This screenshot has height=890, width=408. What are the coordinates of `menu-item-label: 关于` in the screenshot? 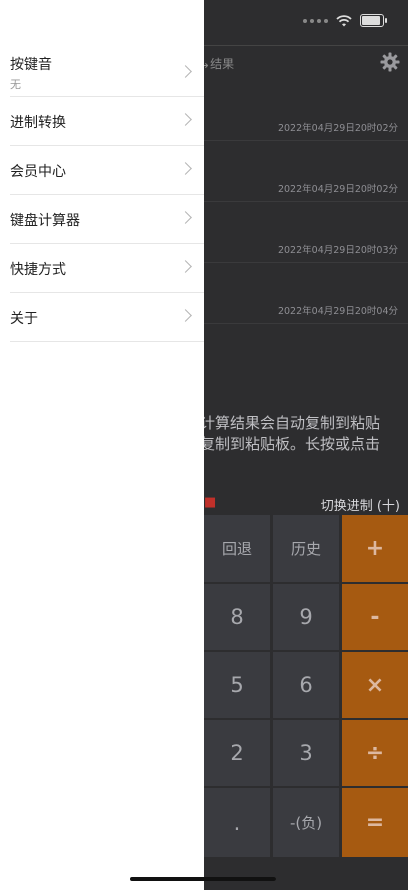 It's located at (24, 319).